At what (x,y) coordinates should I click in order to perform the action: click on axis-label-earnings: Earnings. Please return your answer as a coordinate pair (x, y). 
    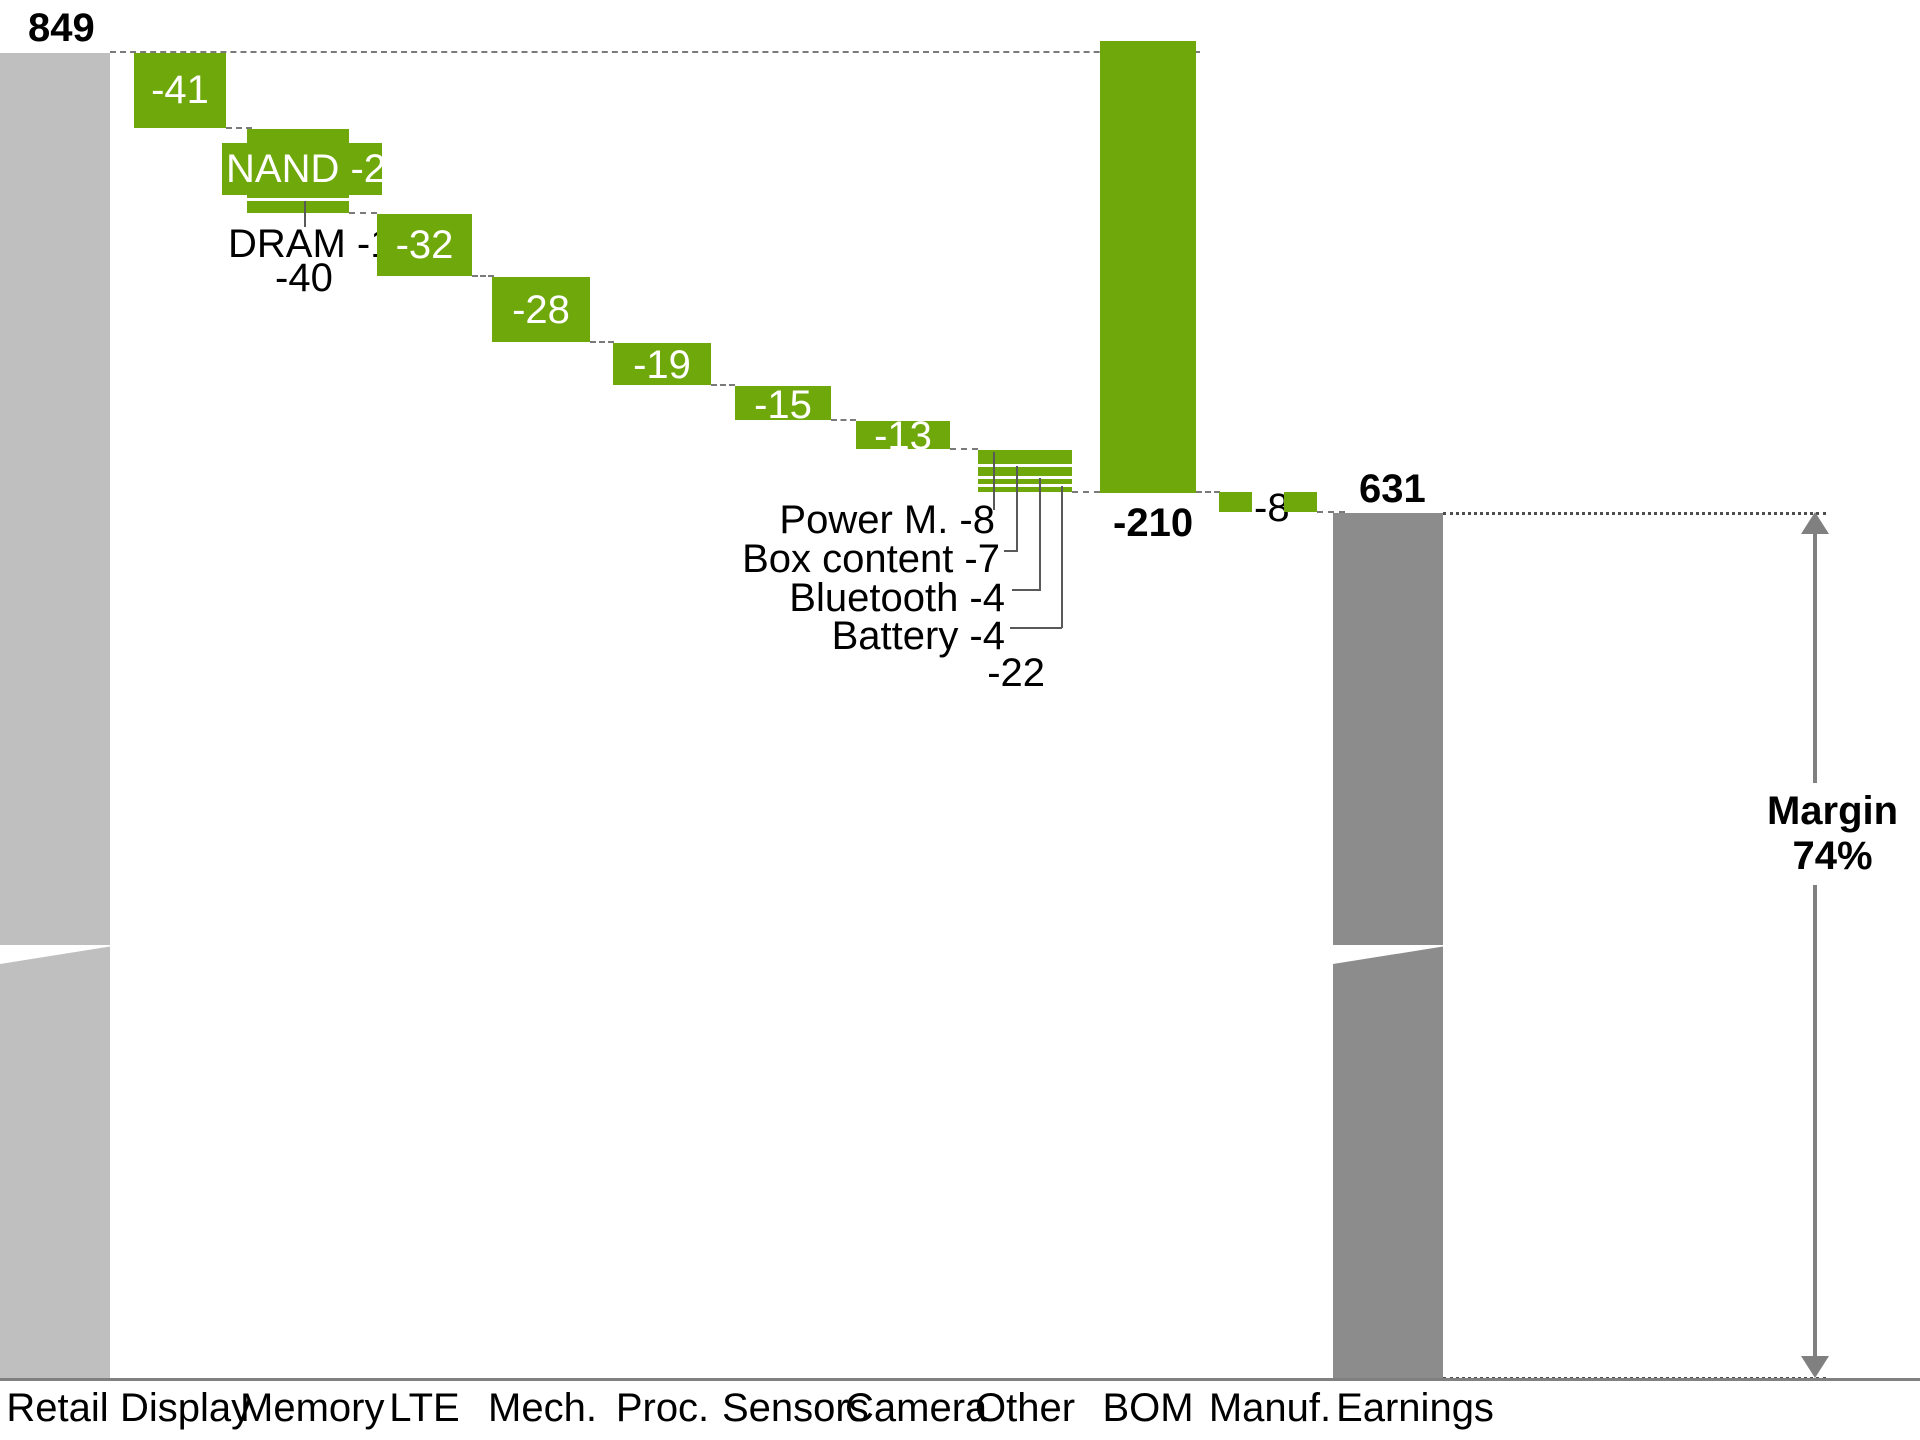
    Looking at the image, I should click on (1415, 1408).